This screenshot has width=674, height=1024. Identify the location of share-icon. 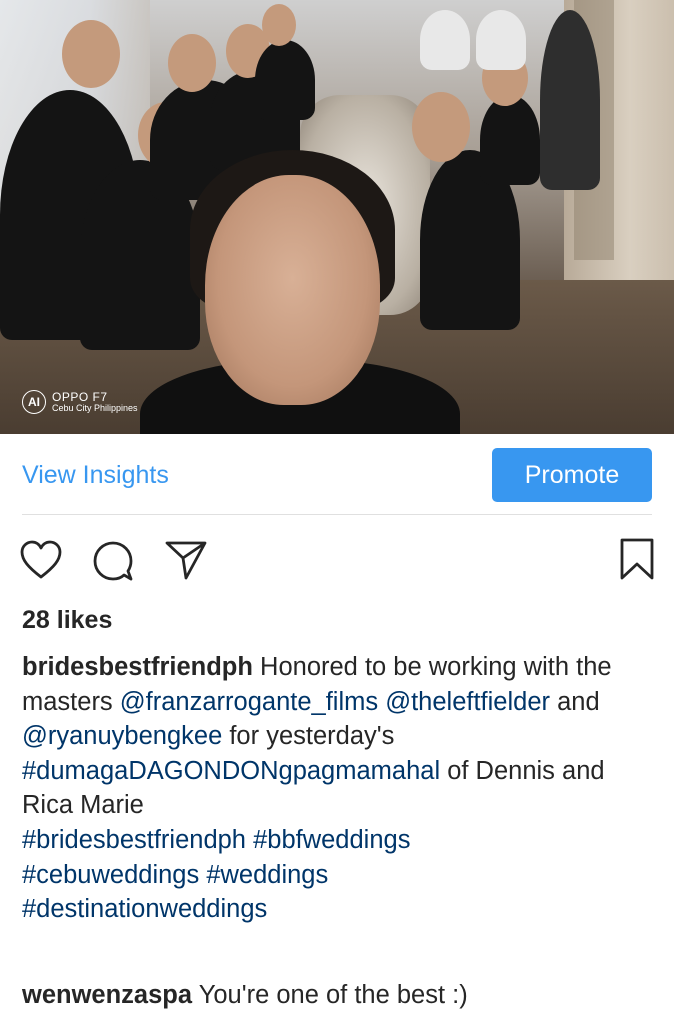
(186, 560).